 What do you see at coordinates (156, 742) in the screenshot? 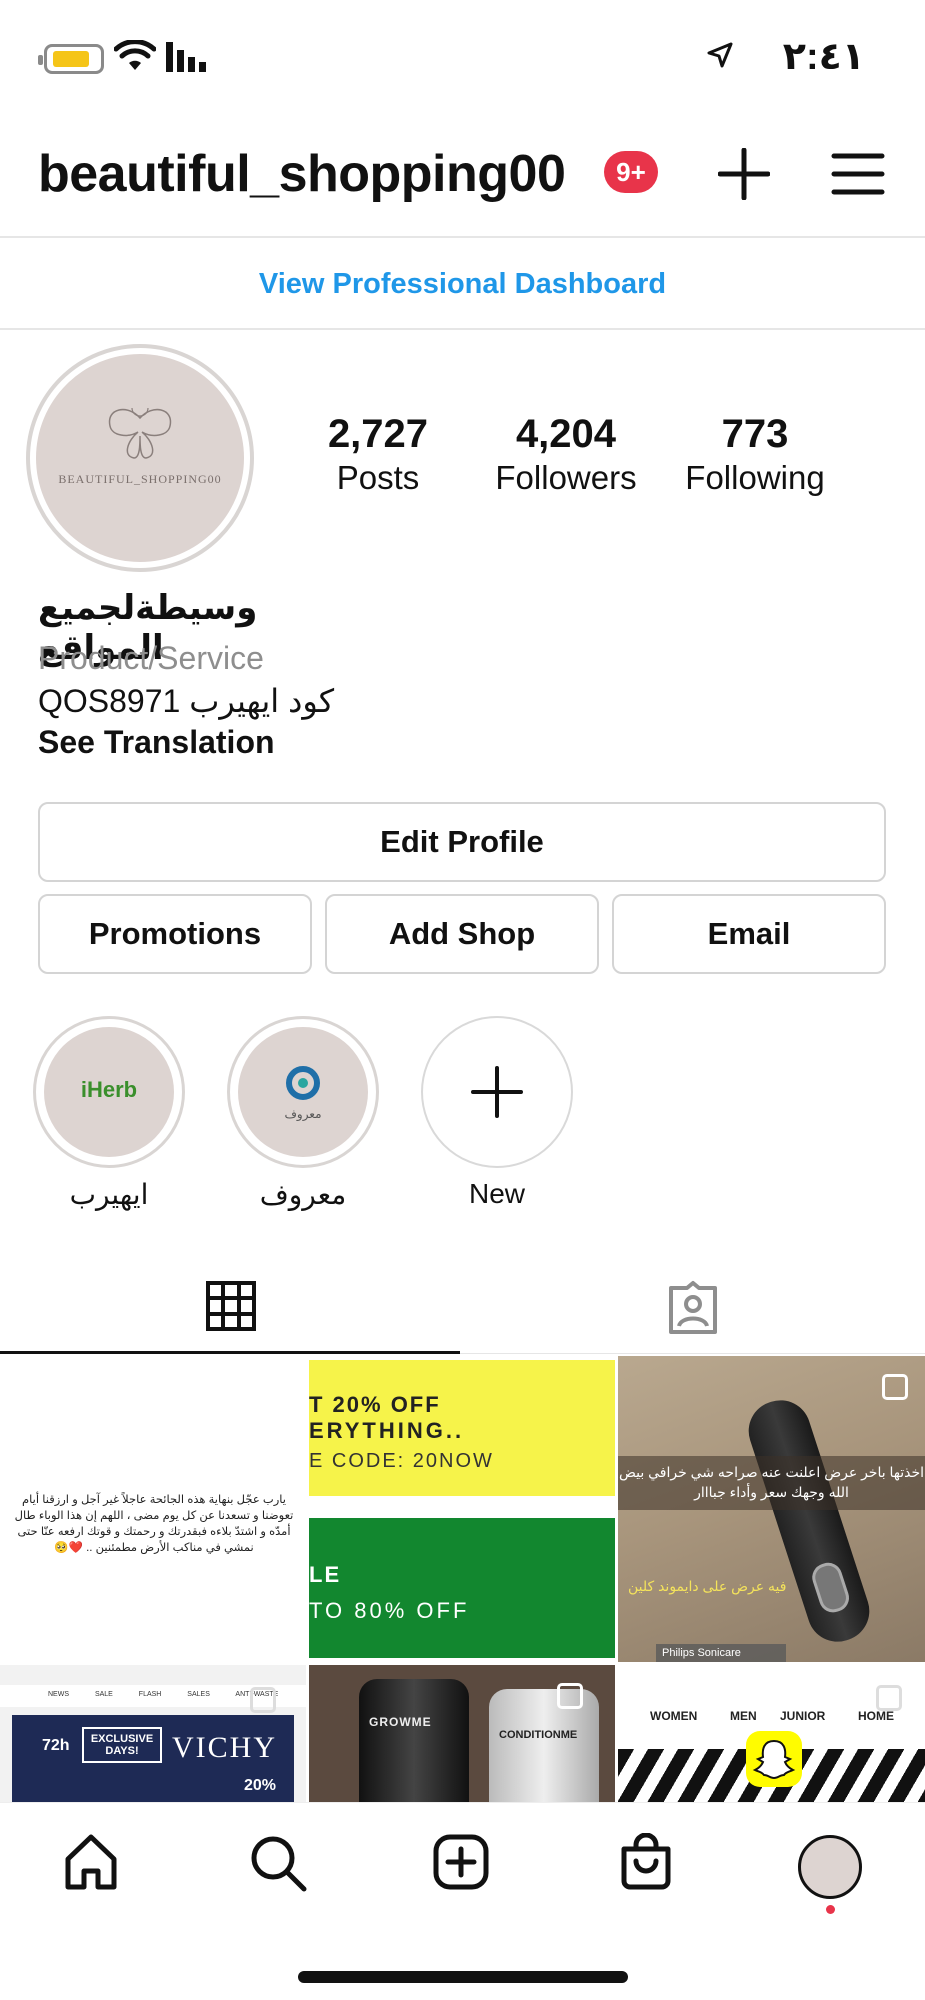
I see `see-translation-link: See Translation` at bounding box center [156, 742].